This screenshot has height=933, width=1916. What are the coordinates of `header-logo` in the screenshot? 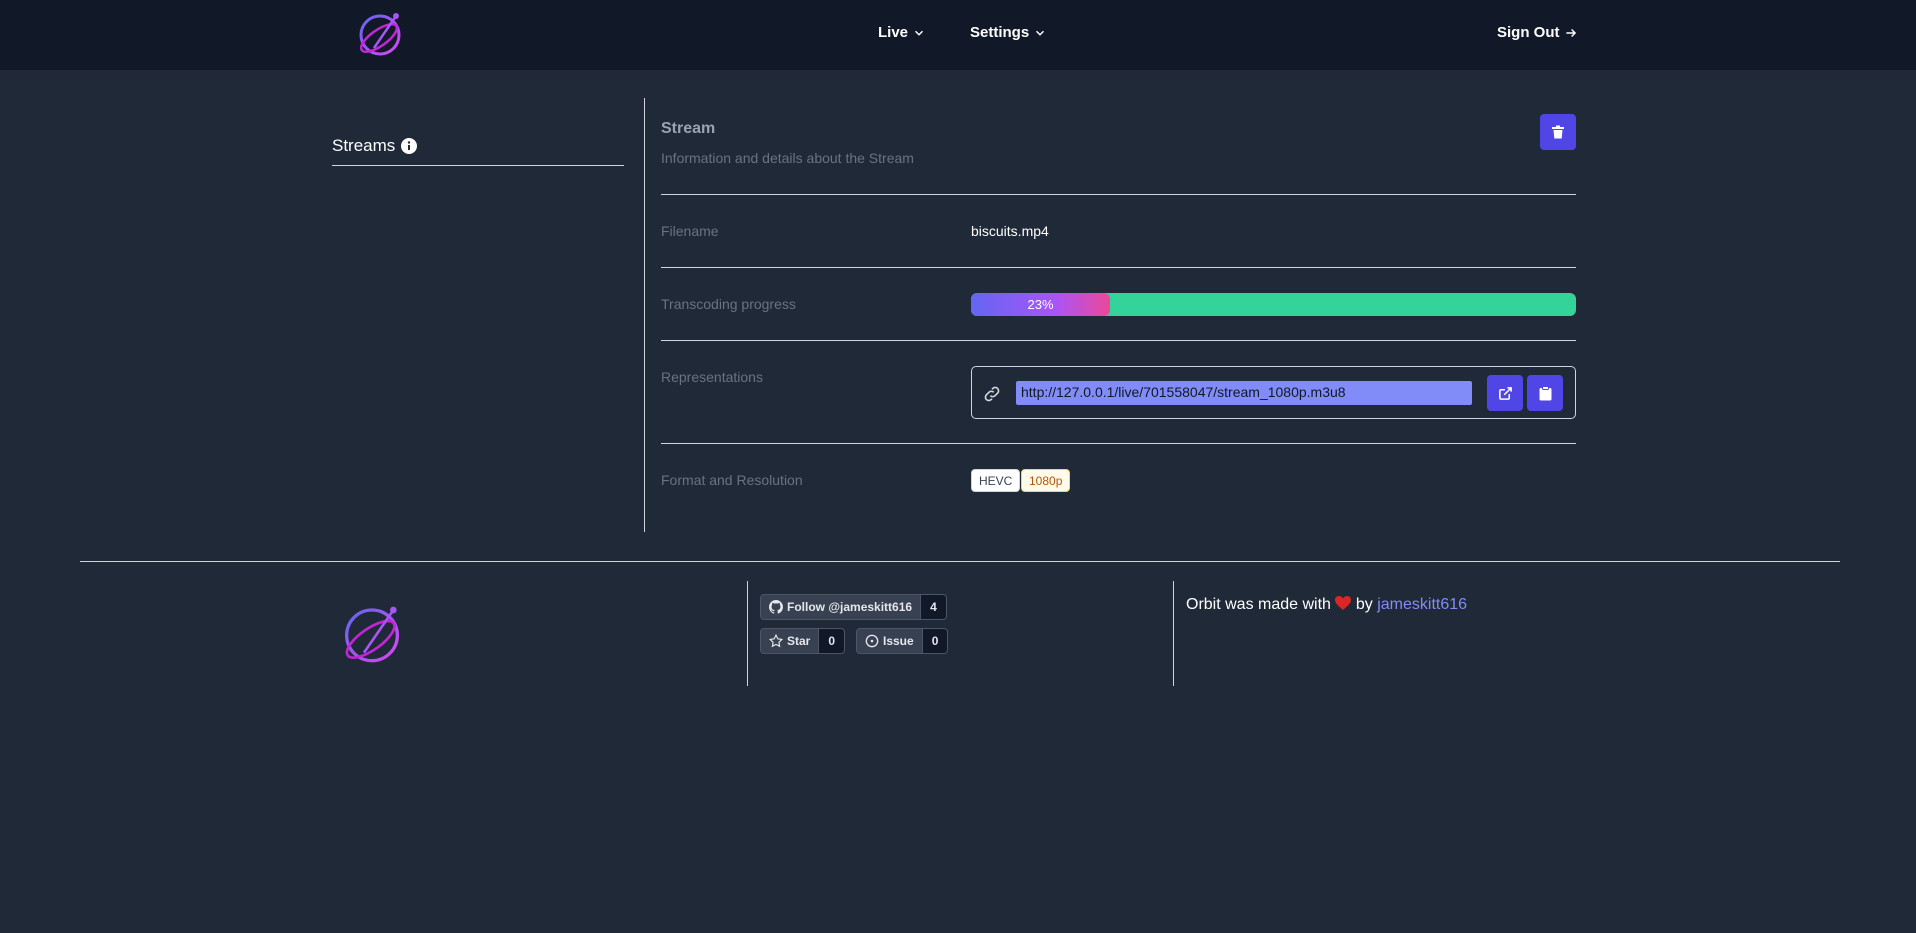 It's located at (380, 36).